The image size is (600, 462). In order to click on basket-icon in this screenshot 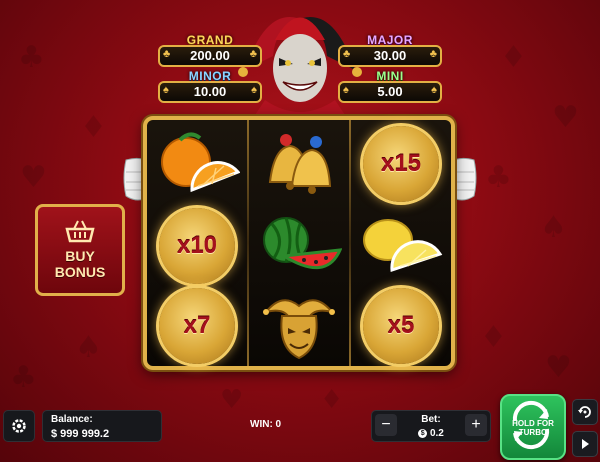, I will do `click(80, 231)`.